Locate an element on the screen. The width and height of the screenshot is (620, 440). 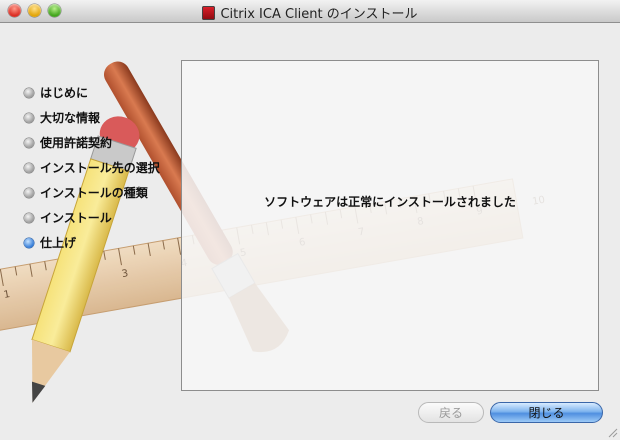
step-label: はじめに is located at coordinates (64, 93).